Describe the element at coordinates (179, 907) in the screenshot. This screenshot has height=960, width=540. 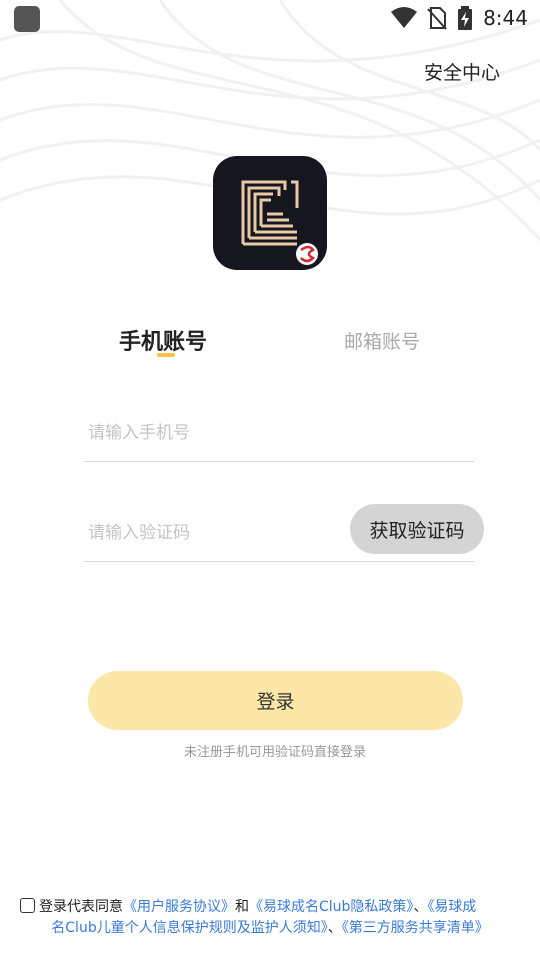
I see `user-service-agreement-link: 《用户服务协议》` at that location.